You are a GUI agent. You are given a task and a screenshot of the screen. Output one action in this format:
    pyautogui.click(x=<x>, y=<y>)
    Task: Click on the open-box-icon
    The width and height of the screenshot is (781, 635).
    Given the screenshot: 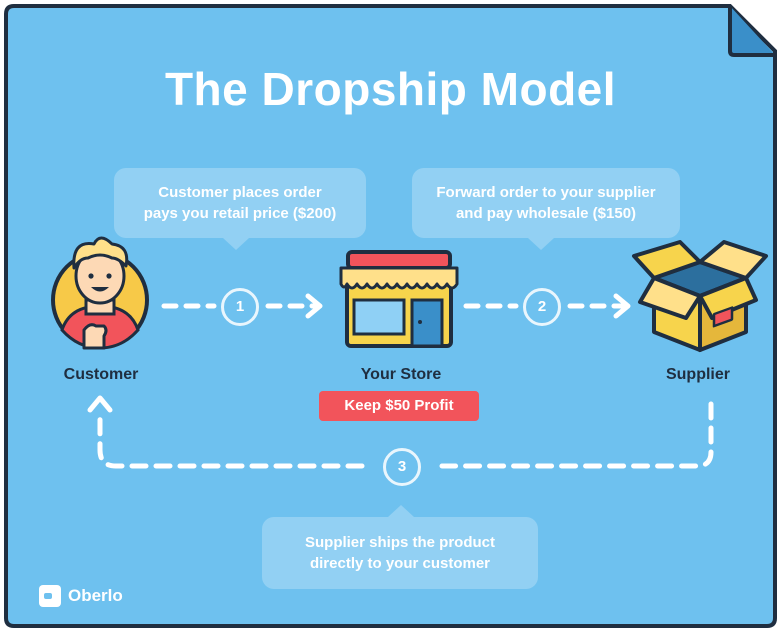 What is the action you would take?
    pyautogui.click(x=700, y=296)
    